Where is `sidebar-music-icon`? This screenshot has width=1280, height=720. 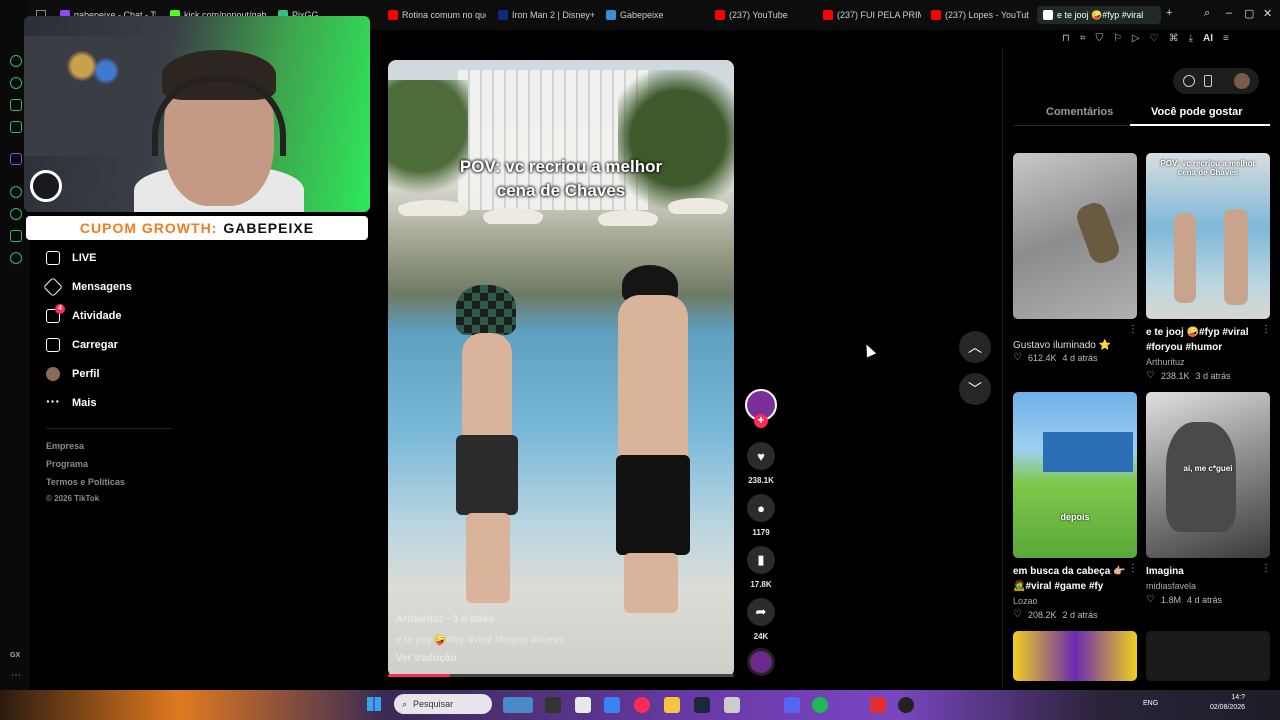
sidebar-music-icon is located at coordinates (16, 127).